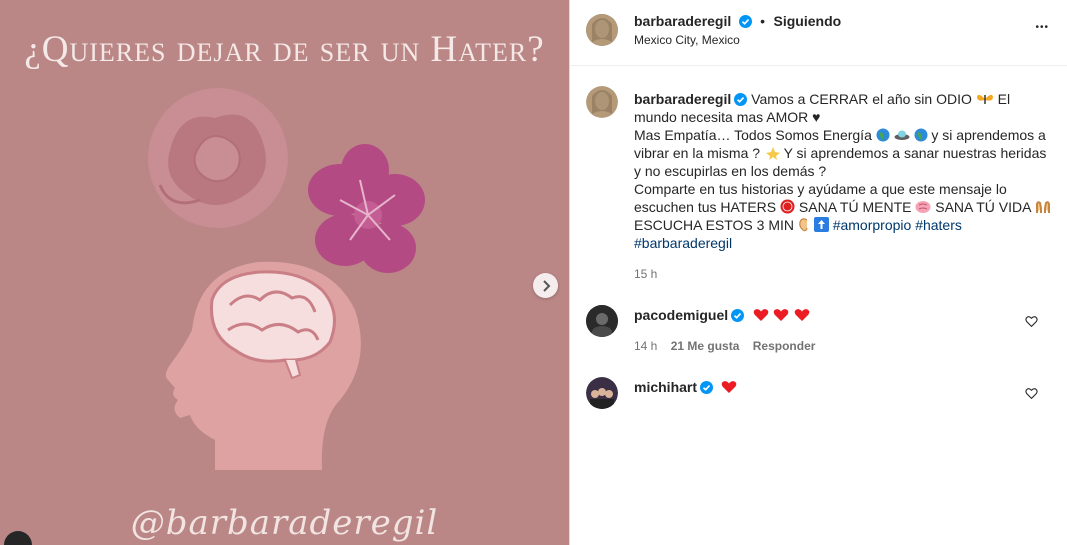  Describe the element at coordinates (284, 523) in the screenshot. I see `image-handle: @barbaraderegil` at that location.